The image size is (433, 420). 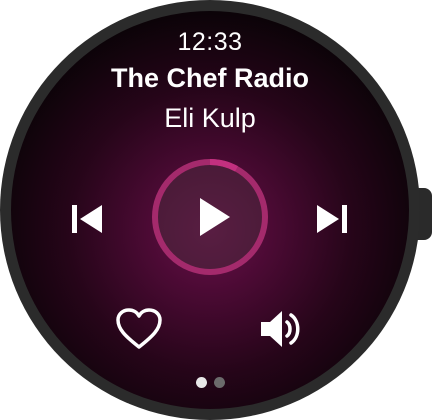 I want to click on previous-button, so click(x=88, y=219).